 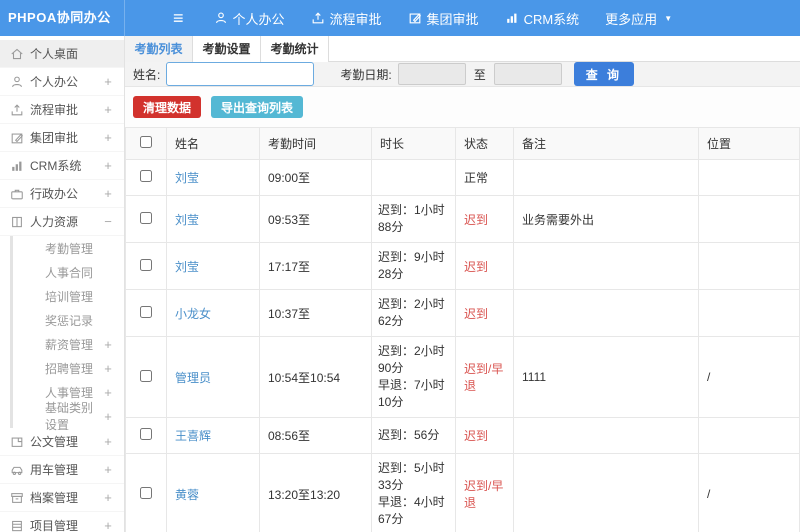 What do you see at coordinates (668, 18) in the screenshot?
I see `caret-down-icon: ▼` at bounding box center [668, 18].